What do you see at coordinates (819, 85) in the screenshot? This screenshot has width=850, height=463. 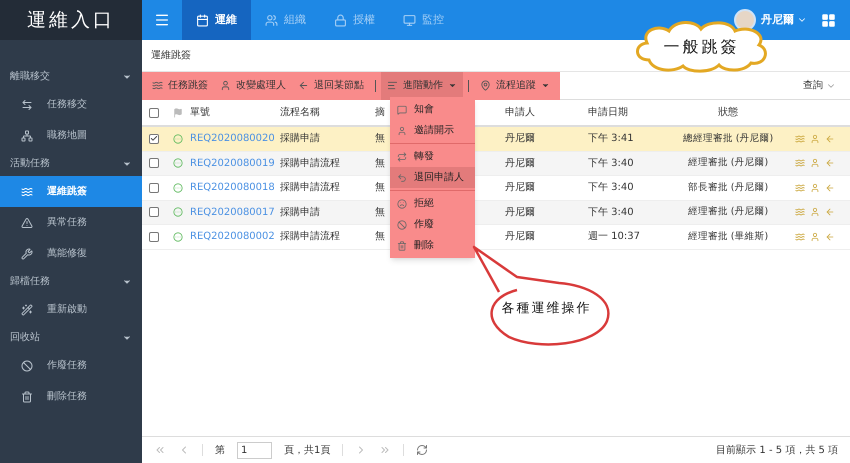 I see `query-button: 查詢` at bounding box center [819, 85].